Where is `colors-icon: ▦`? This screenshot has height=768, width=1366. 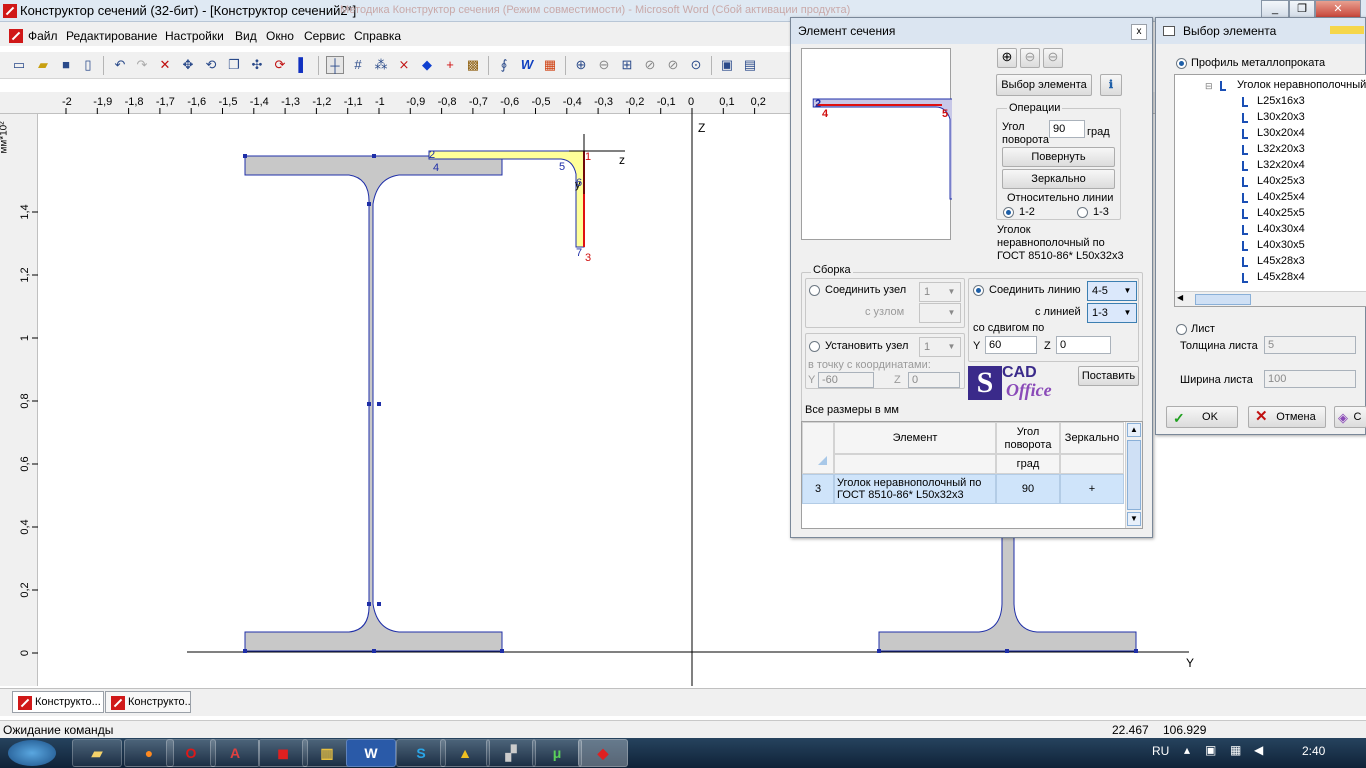
colors-icon: ▦ is located at coordinates (550, 65).